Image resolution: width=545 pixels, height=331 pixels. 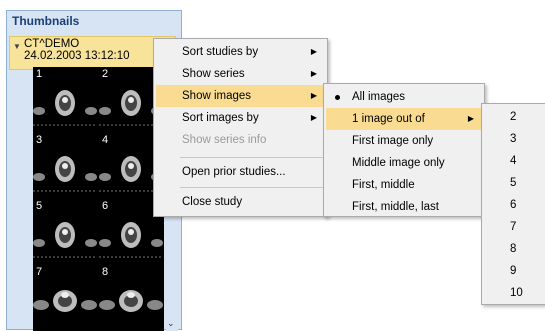 I want to click on collapse-arrow-icon: ▼, so click(x=17, y=46).